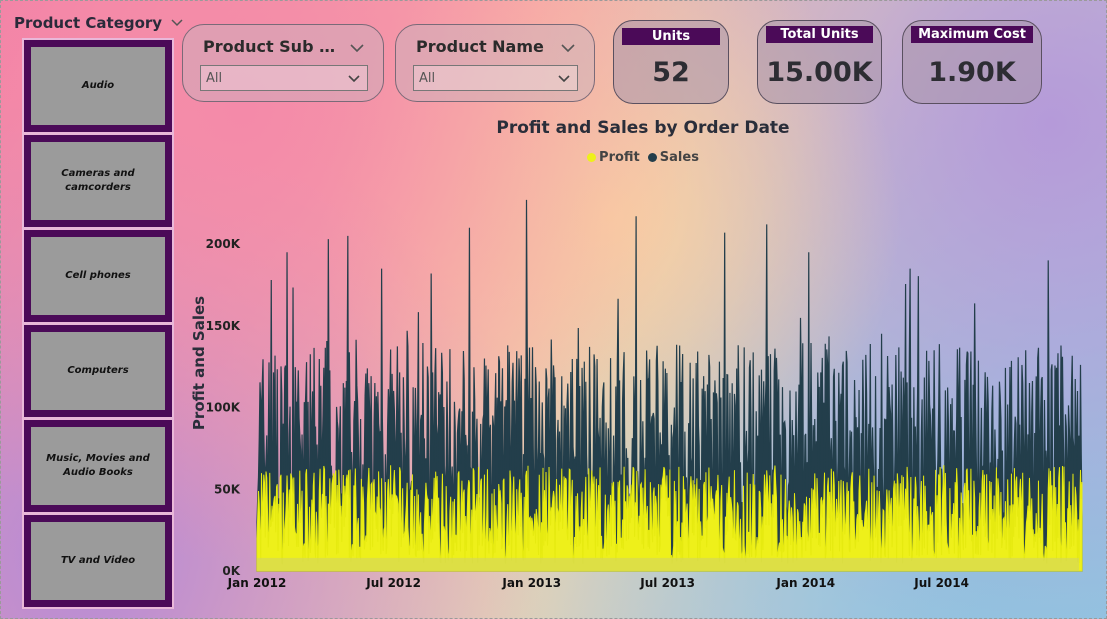 The height and width of the screenshot is (619, 1107). I want to click on maximum-cost-card: Maximum Cost 1.90K, so click(972, 62).